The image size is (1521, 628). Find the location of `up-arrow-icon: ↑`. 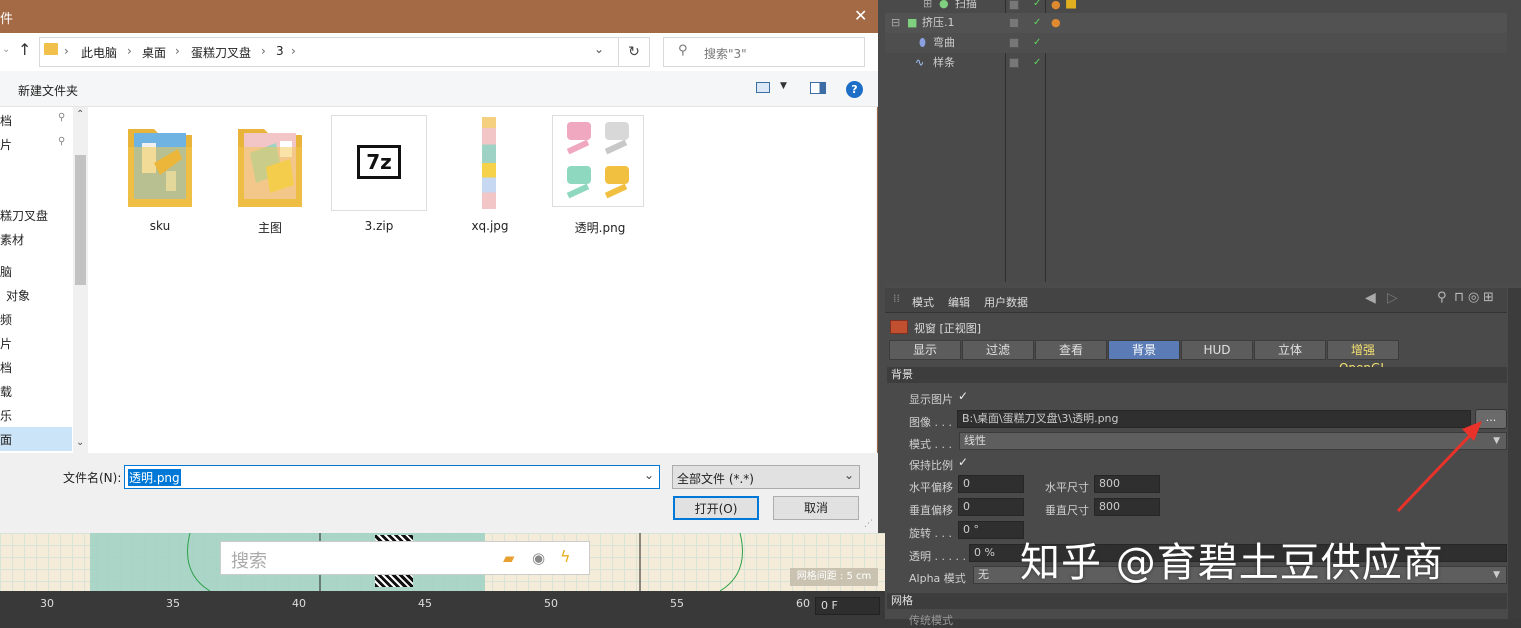

up-arrow-icon: ↑ is located at coordinates (24, 49).